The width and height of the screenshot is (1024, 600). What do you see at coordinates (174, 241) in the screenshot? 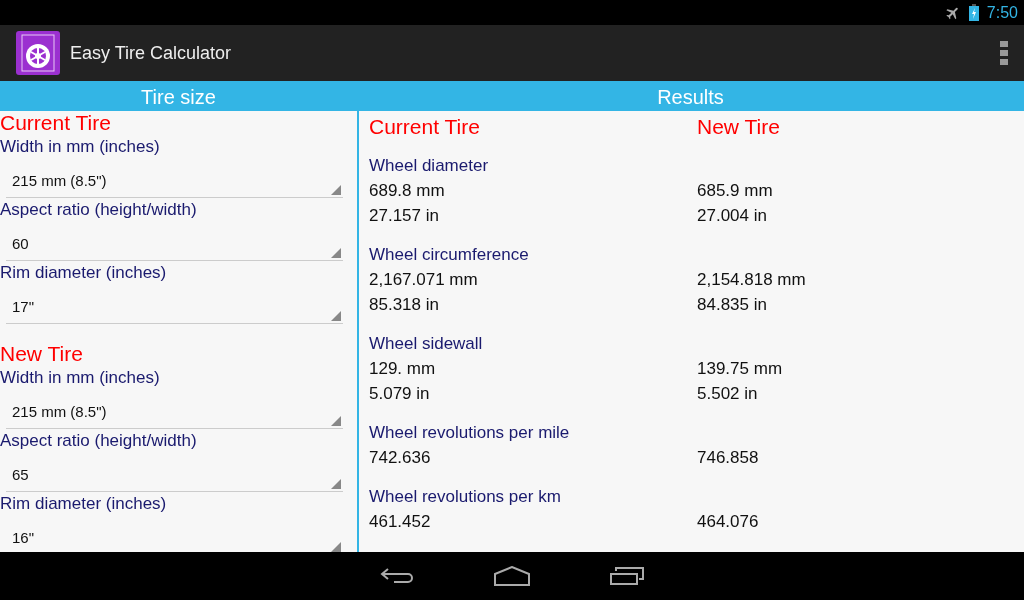
I see `dropdown-field: 60` at bounding box center [174, 241].